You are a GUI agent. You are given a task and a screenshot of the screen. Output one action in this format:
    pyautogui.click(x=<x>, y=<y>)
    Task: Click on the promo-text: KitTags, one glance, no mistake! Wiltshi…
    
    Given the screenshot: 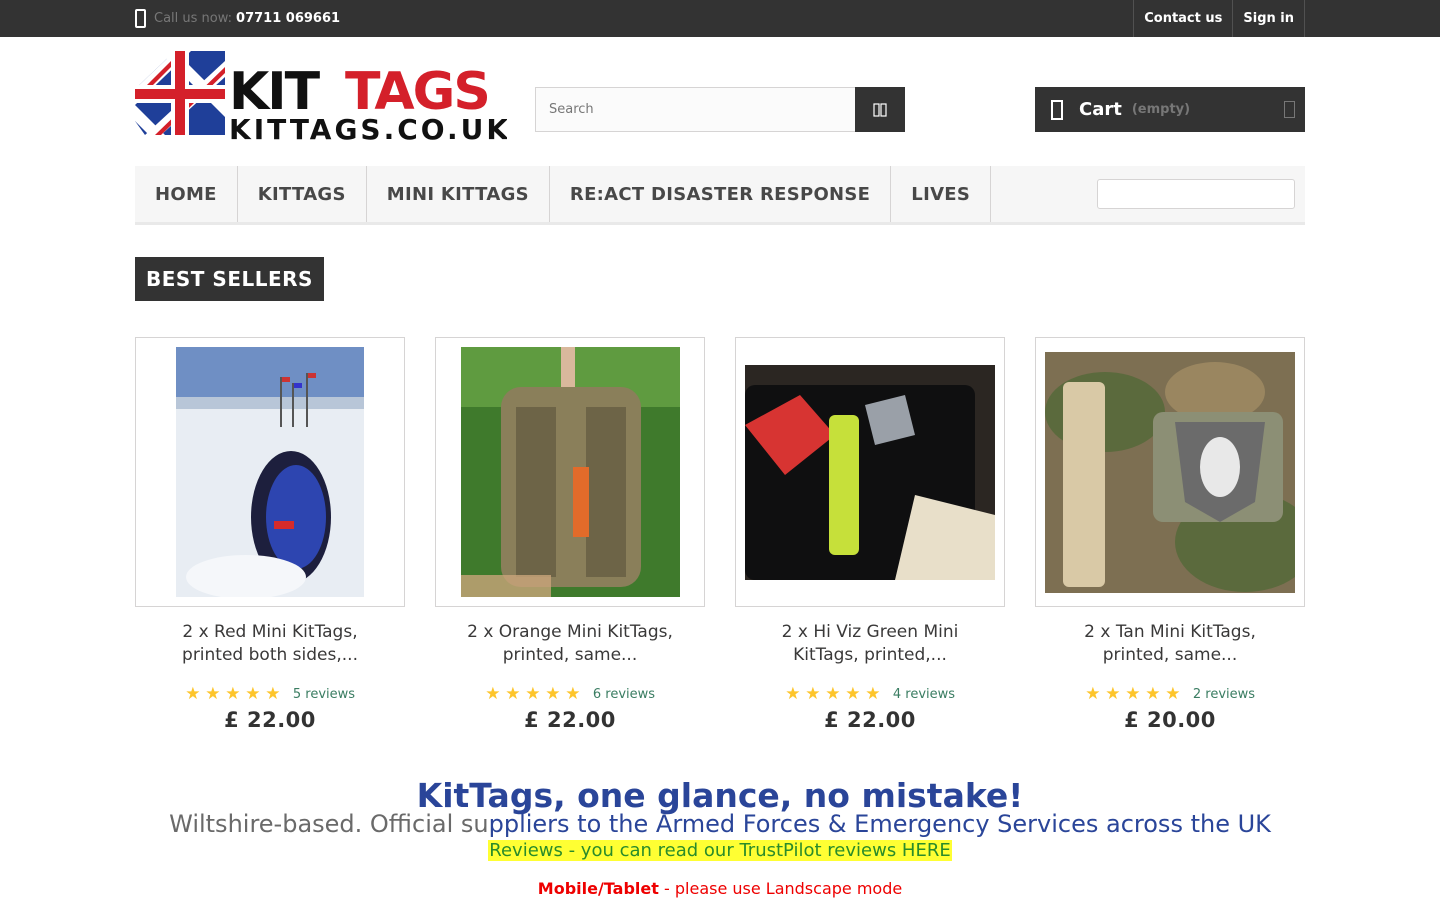 What is the action you would take?
    pyautogui.click(x=720, y=837)
    